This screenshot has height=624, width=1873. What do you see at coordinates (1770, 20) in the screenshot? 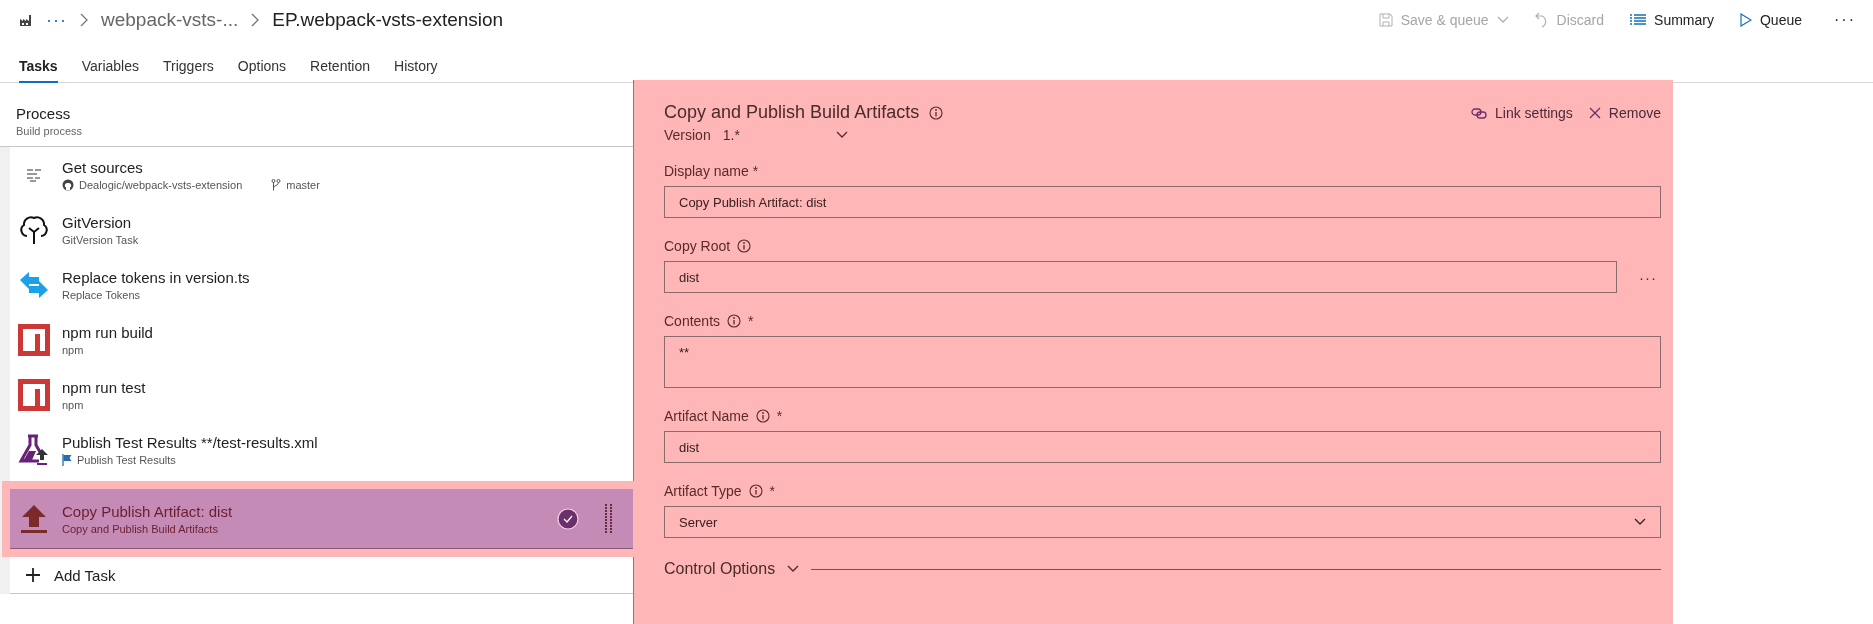
I see `queue-button: Queue` at bounding box center [1770, 20].